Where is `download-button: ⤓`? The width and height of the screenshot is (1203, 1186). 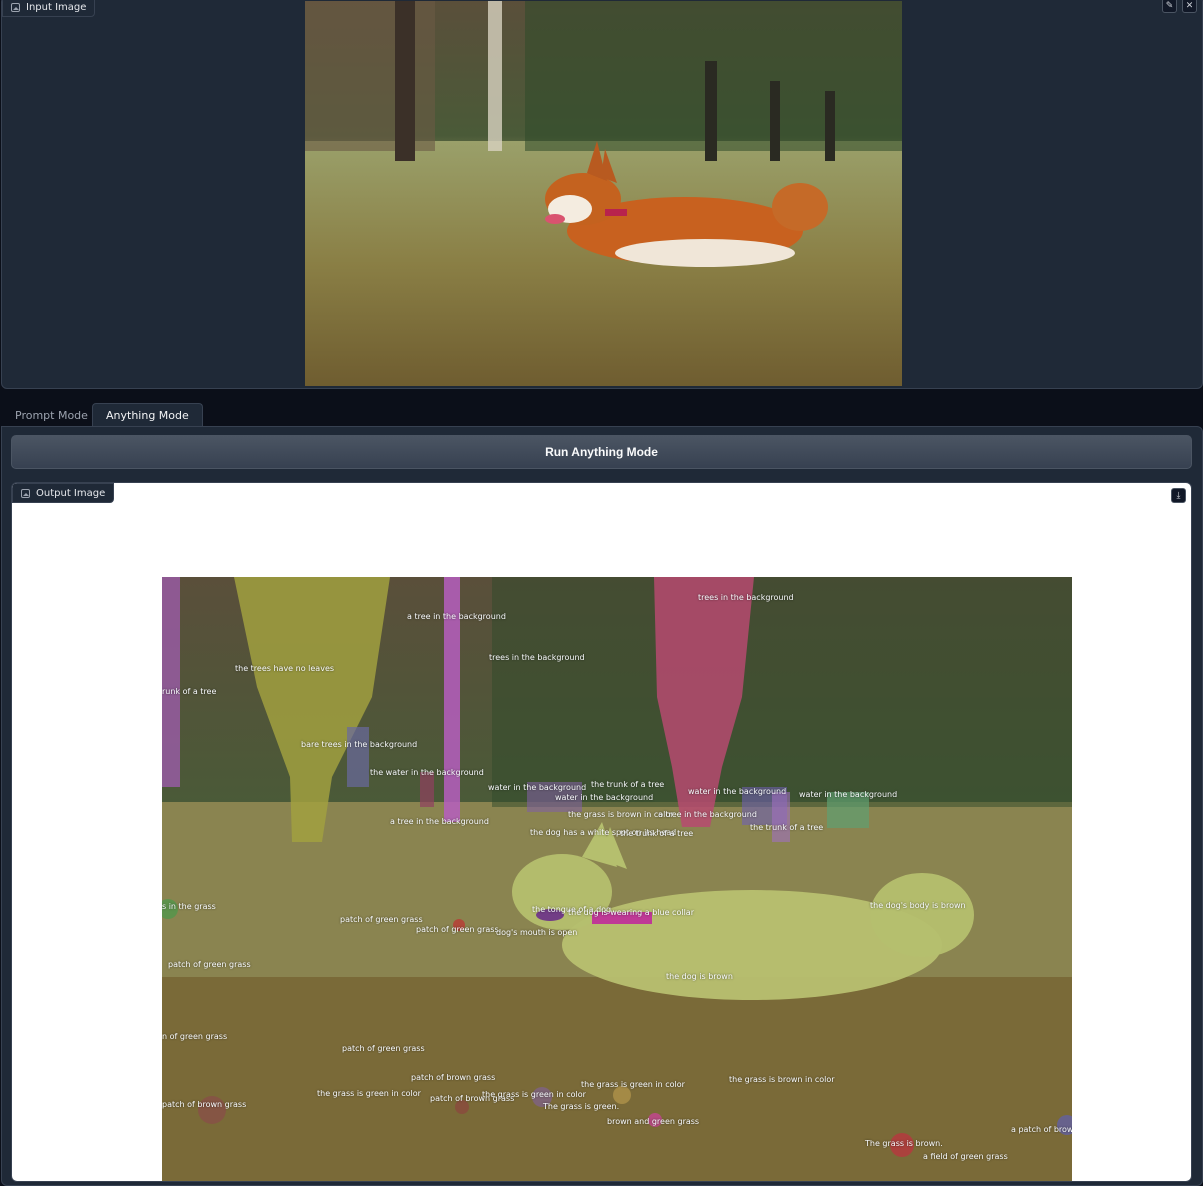 download-button: ⤓ is located at coordinates (1178, 495).